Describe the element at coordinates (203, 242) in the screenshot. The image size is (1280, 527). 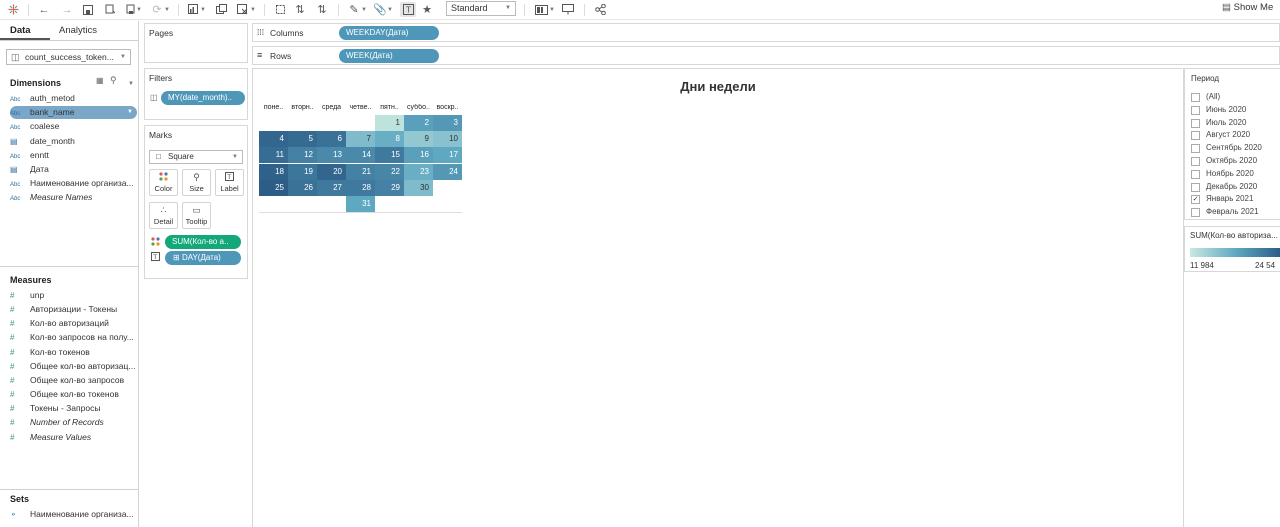
I see `color-pill: SUM(Кол-во а..` at that location.